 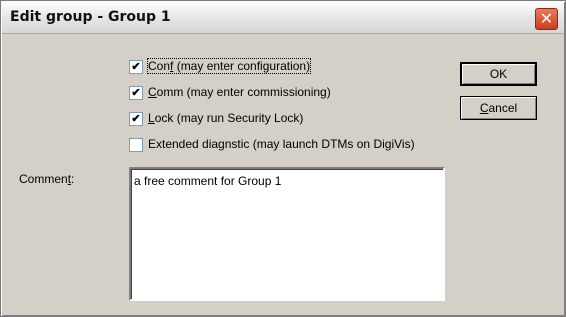 I want to click on title-bar: Edit group - Group 1 ✕, so click(x=283, y=18).